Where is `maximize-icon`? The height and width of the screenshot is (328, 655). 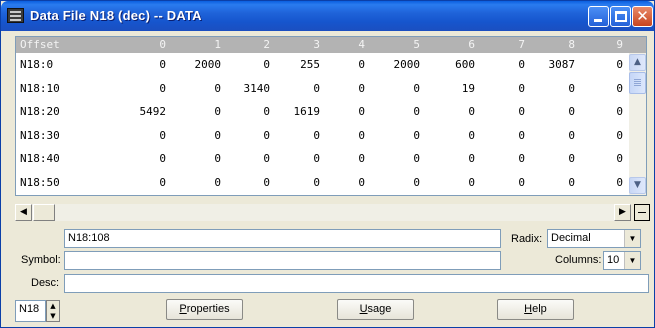
maximize-icon is located at coordinates (621, 16).